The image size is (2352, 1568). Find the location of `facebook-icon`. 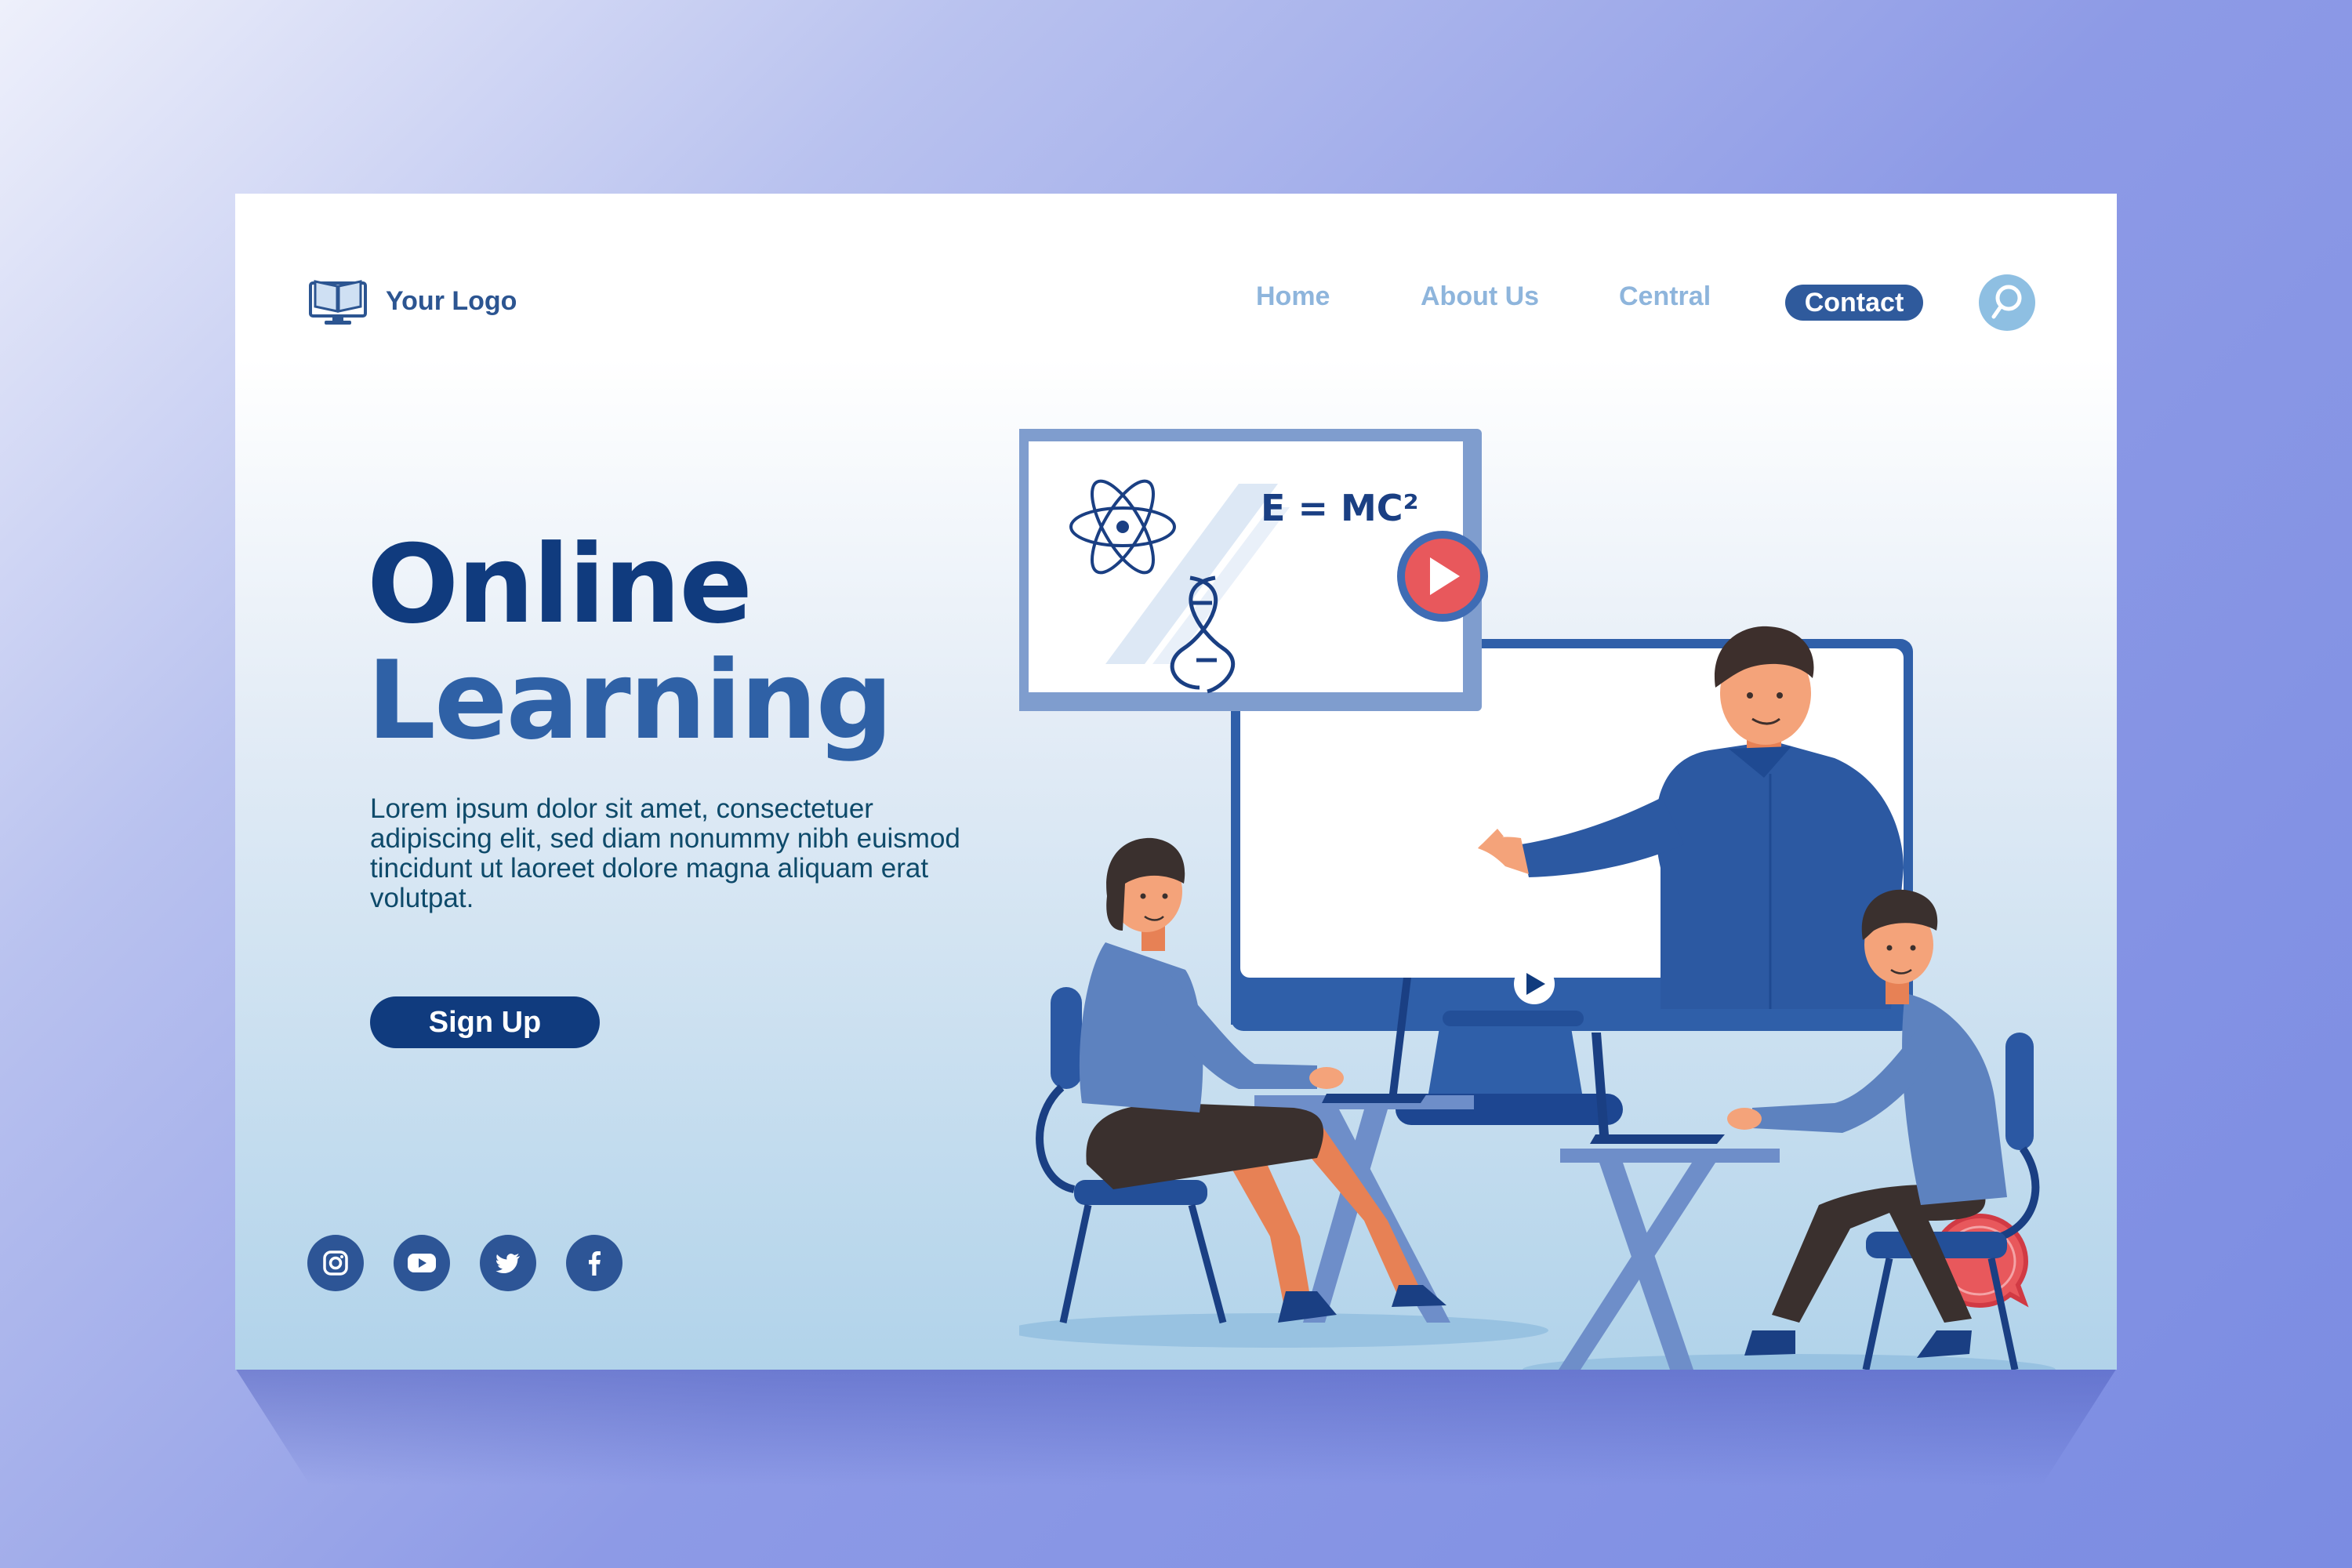

facebook-icon is located at coordinates (595, 1263).